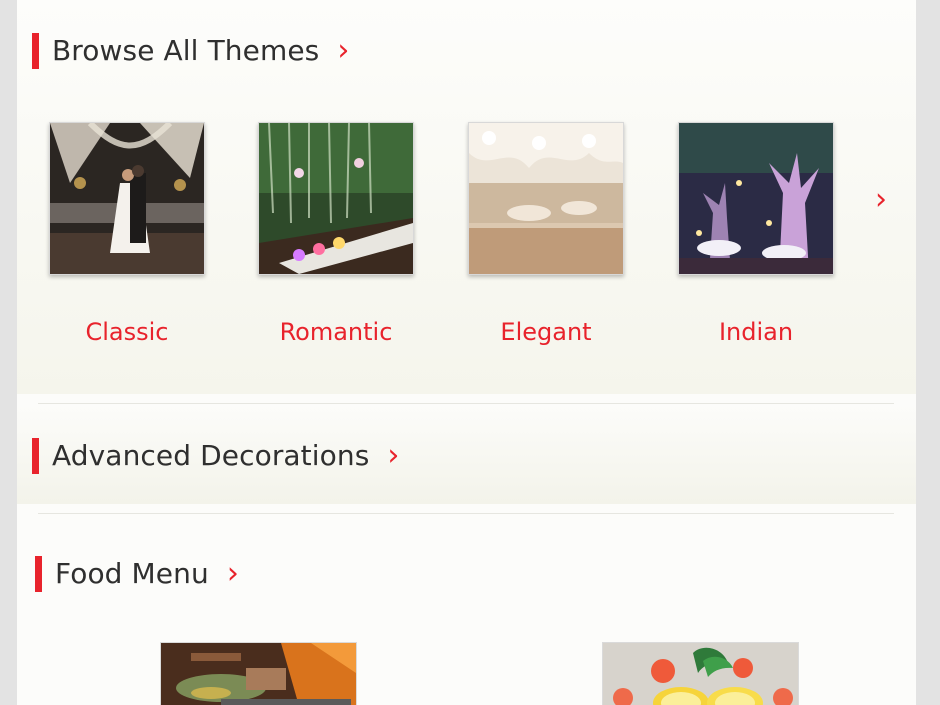 The image size is (940, 705). I want to click on theme-card-classic: Classic, so click(127, 234).